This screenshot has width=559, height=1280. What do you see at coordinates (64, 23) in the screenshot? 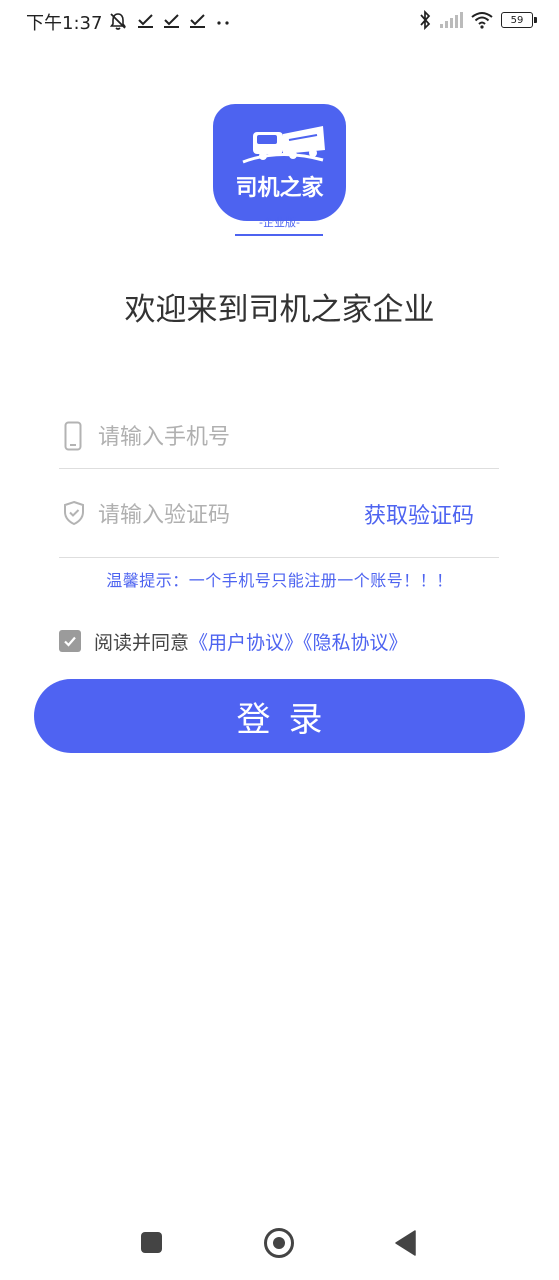
I see `status-time: 下午1:37` at bounding box center [64, 23].